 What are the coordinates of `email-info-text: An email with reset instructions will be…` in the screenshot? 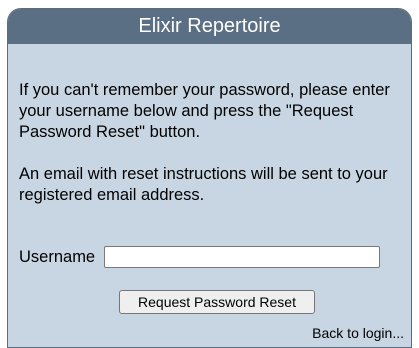 It's located at (203, 184).